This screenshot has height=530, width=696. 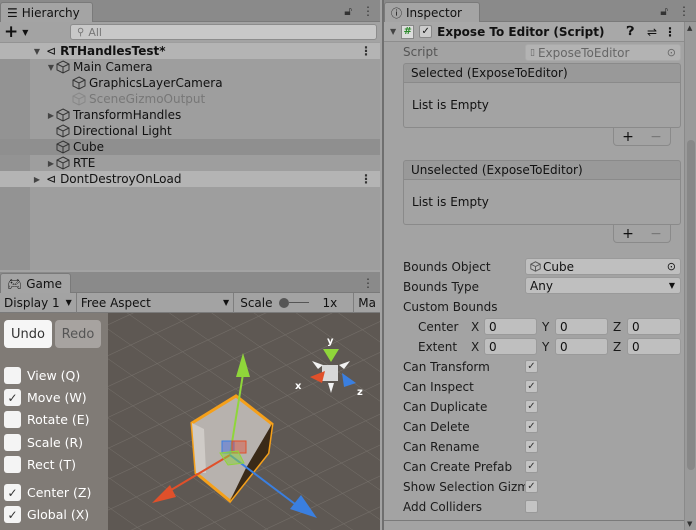 I want to click on presets-icon: ⇌, so click(x=652, y=32).